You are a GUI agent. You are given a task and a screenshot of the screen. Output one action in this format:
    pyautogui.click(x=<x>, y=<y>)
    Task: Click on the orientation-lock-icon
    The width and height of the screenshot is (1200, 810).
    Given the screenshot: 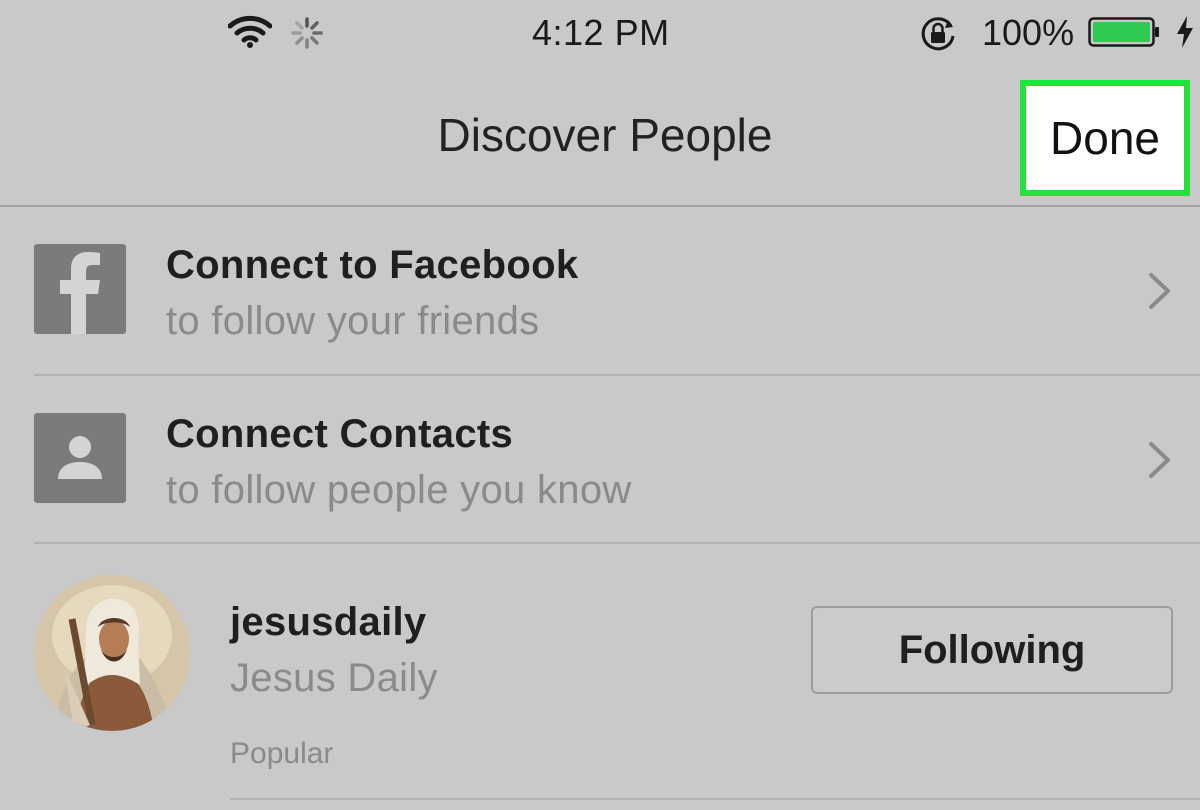 What is the action you would take?
    pyautogui.click(x=938, y=34)
    